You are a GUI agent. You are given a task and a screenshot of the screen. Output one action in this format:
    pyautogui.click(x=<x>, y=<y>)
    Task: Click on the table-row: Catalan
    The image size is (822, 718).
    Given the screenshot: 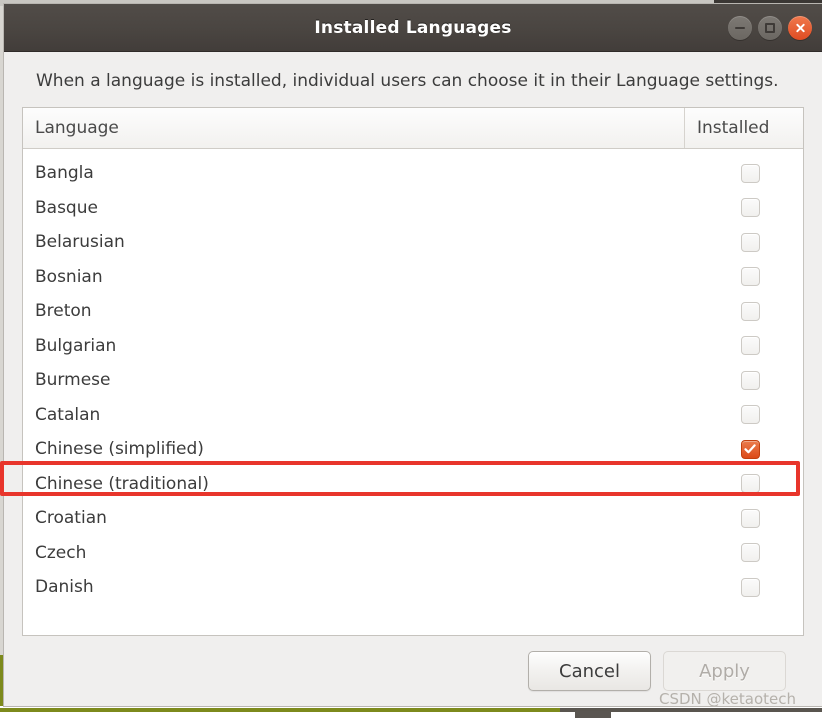 What is the action you would take?
    pyautogui.click(x=413, y=414)
    